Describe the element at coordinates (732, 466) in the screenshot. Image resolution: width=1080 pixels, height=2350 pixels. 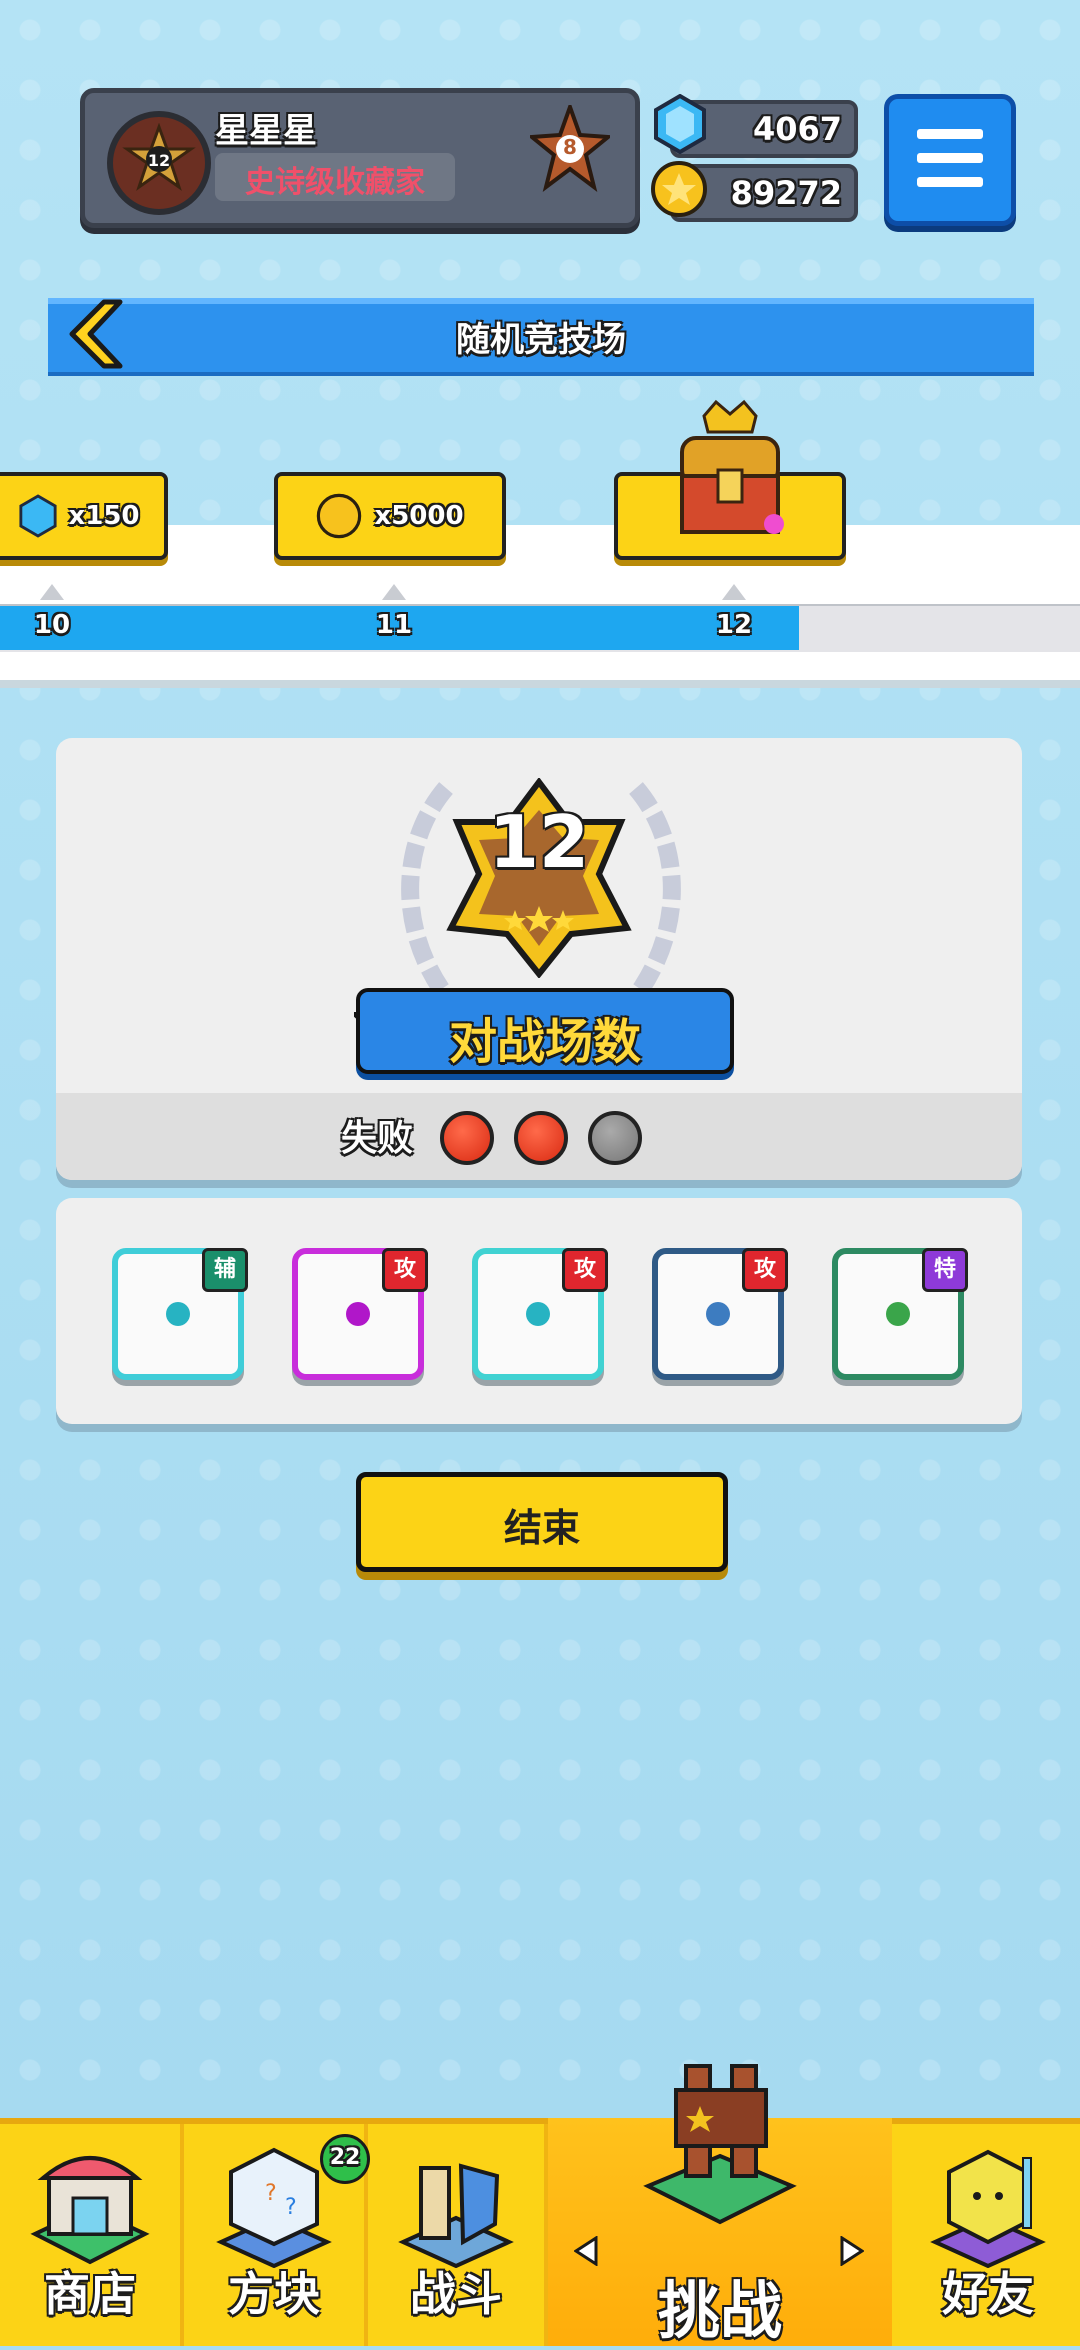
I see `treasure-chest-icon` at that location.